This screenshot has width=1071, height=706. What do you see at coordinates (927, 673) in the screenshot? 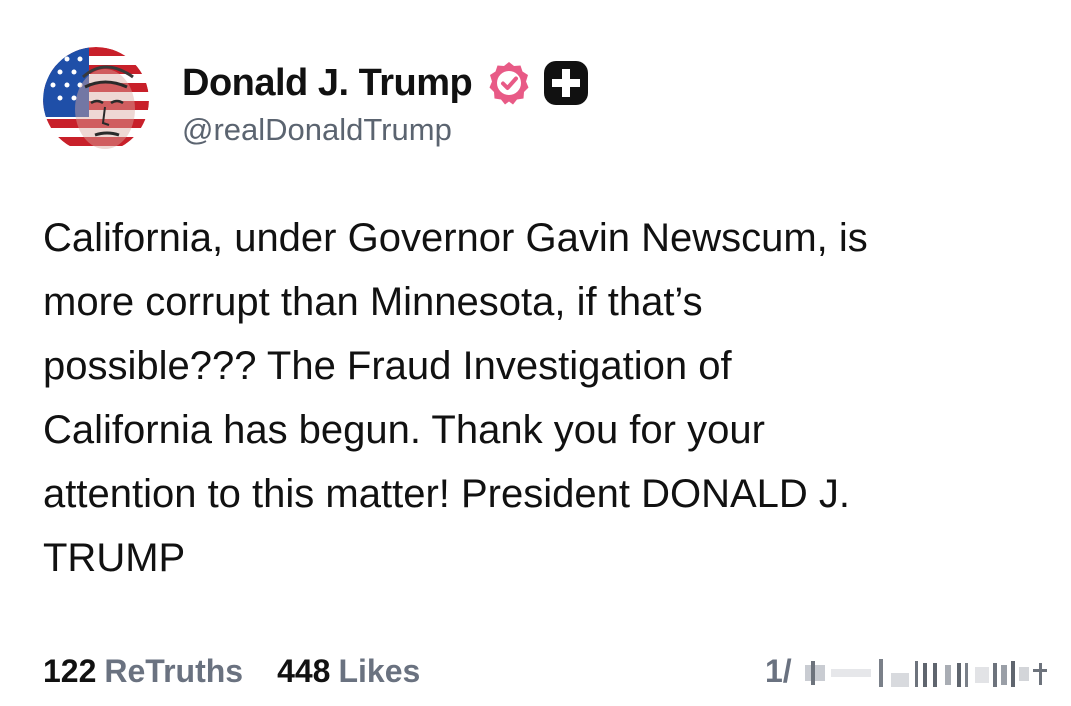
I see `obscured-text` at bounding box center [927, 673].